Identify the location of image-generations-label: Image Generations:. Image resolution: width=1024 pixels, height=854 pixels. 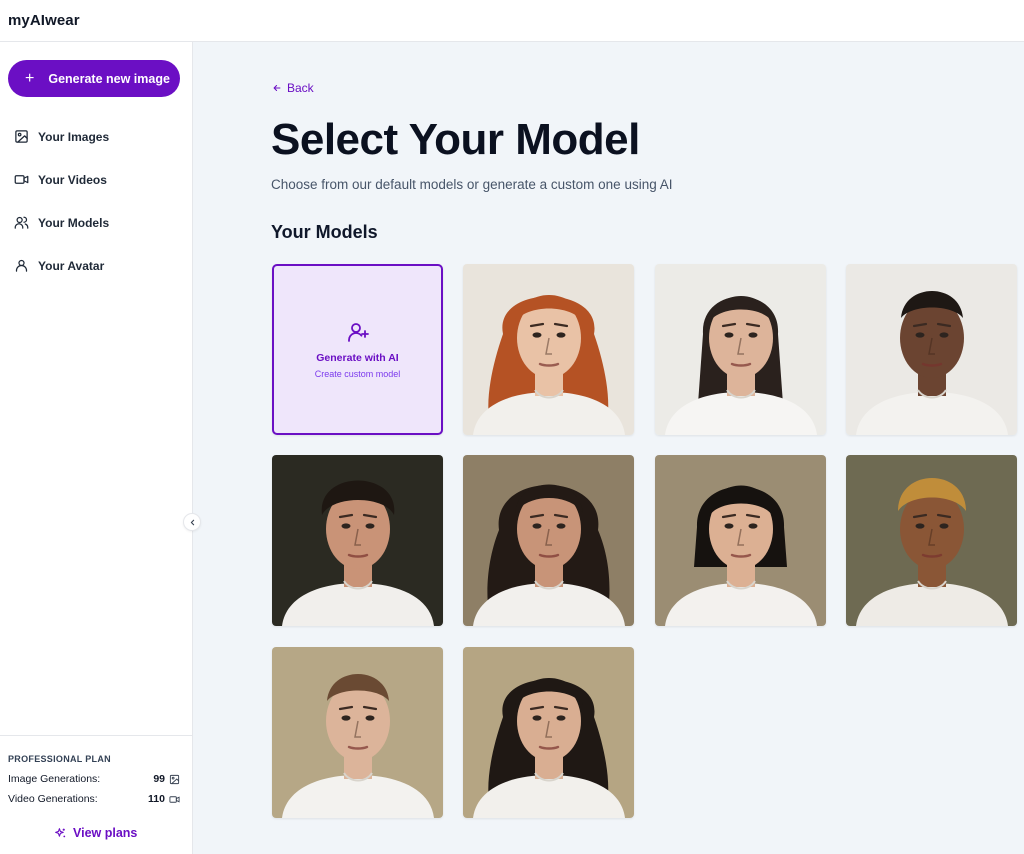
(54, 779).